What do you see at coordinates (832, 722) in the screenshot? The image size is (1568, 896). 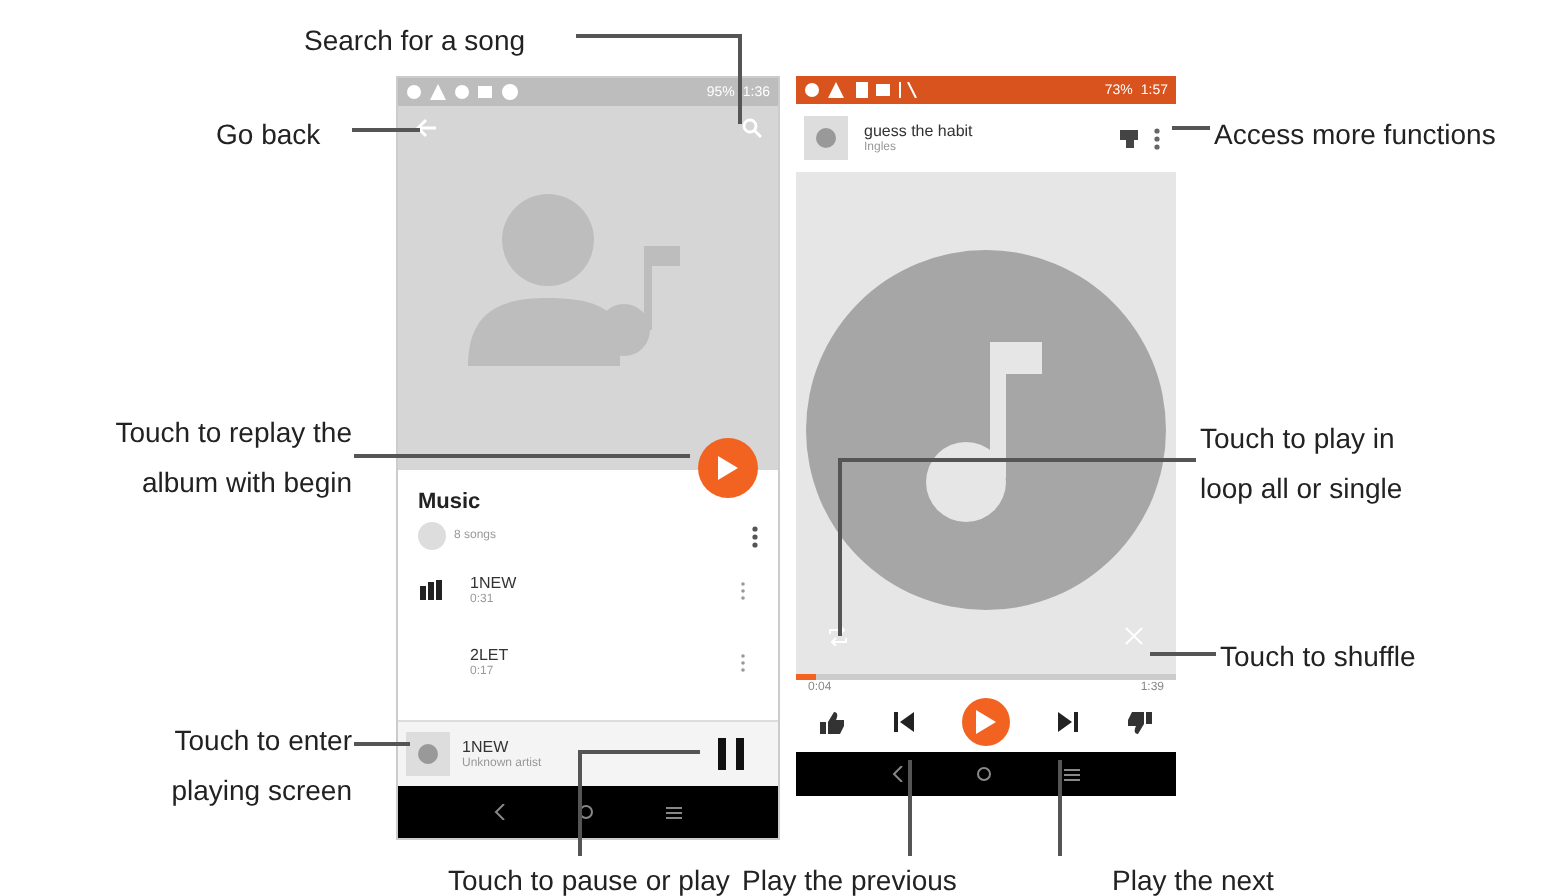 I see `thumbs-up-icon` at bounding box center [832, 722].